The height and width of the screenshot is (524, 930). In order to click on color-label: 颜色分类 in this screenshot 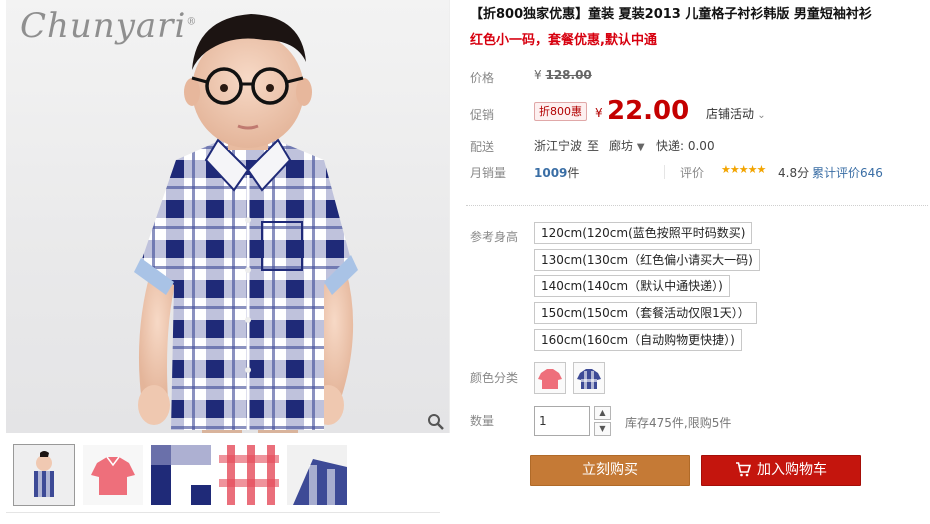, I will do `click(494, 378)`.